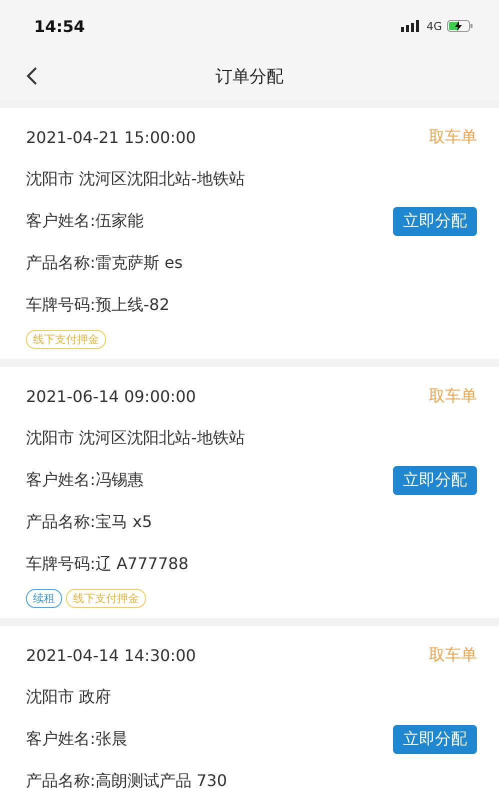 The height and width of the screenshot is (799, 499). I want to click on order-datetime: 2021-06-14 09:00:00, so click(111, 396).